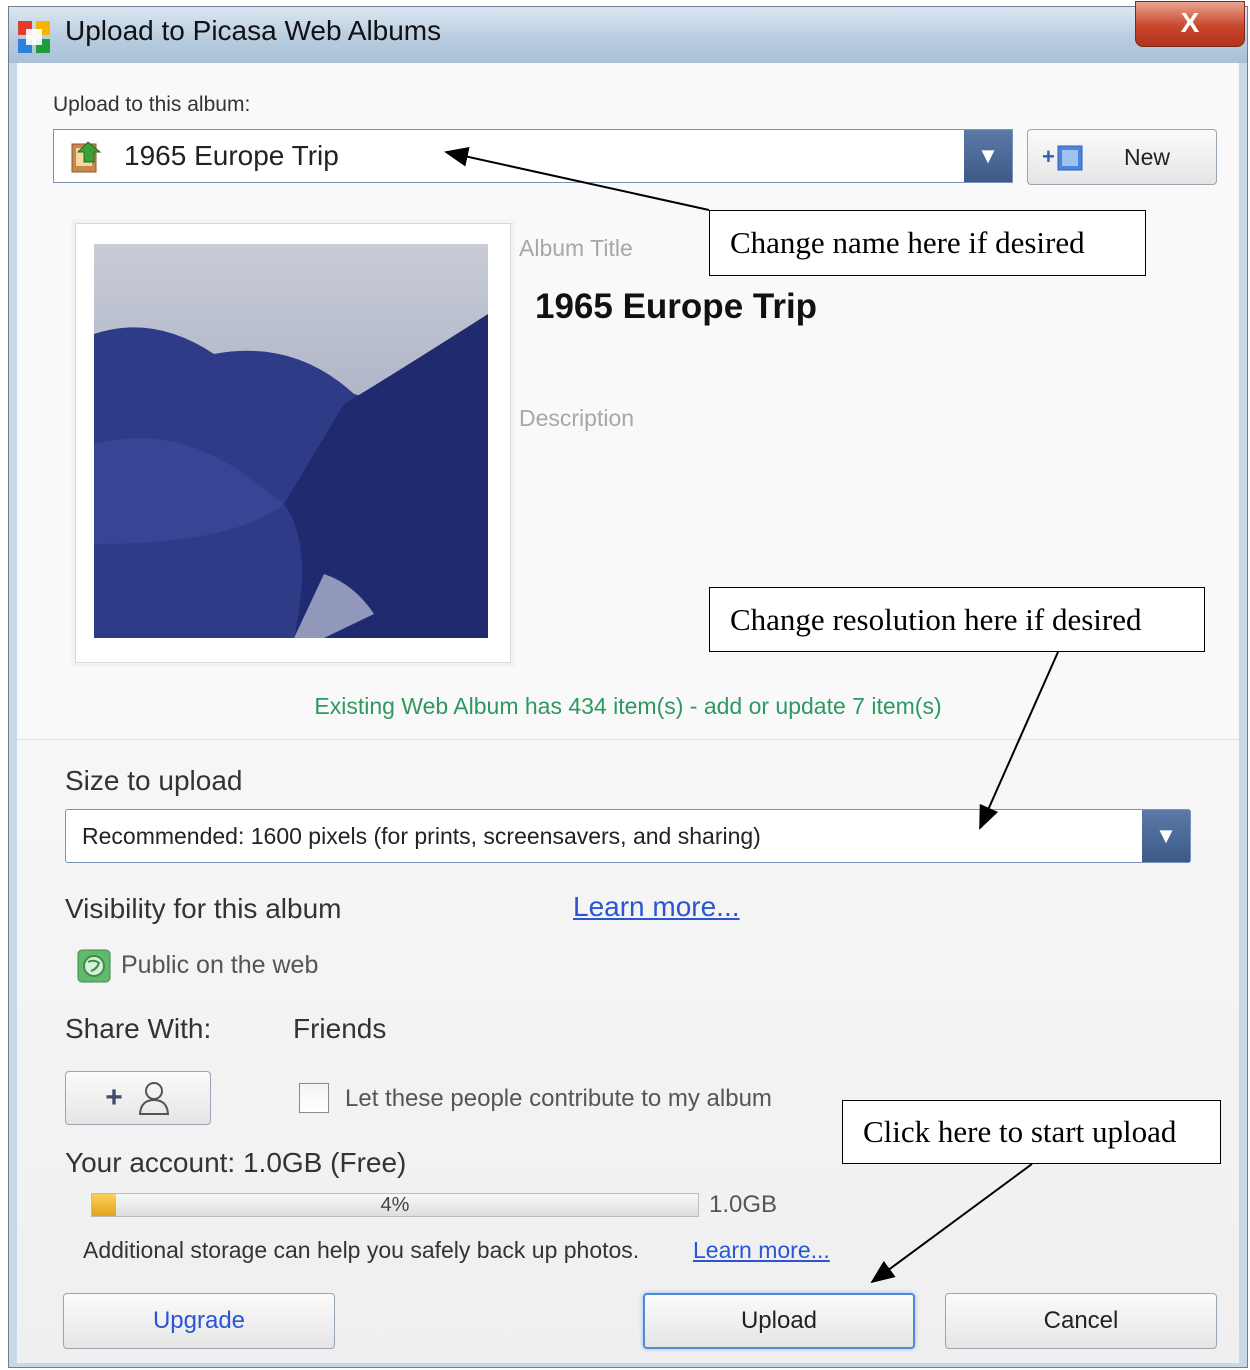 This screenshot has width=1250, height=1370. I want to click on add-people-button: +, so click(138, 1098).